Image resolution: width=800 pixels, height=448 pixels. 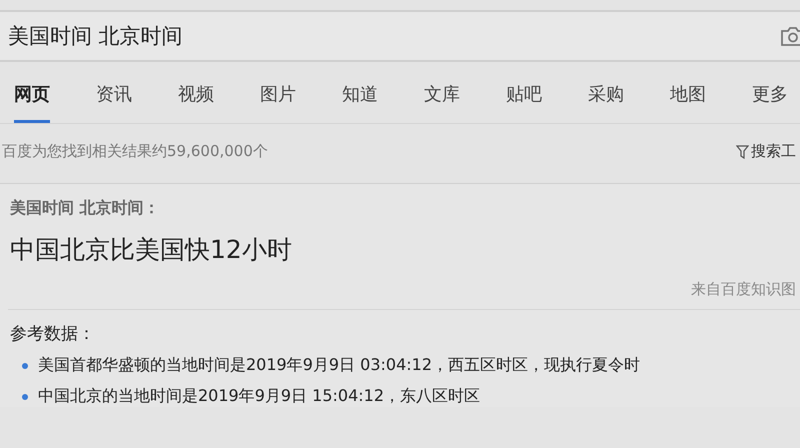 What do you see at coordinates (135, 151) in the screenshot?
I see `result-count: 百度为您找到相关结果约59,600,000个` at bounding box center [135, 151].